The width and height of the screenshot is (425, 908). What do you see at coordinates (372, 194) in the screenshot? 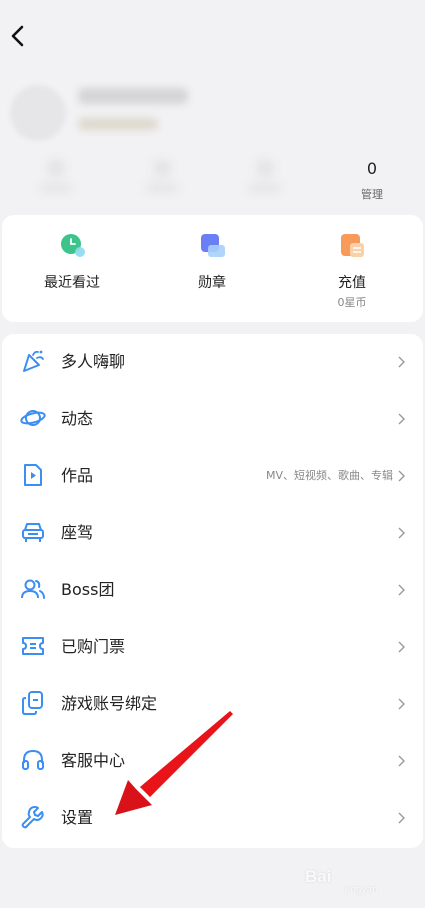
I see `manage-label: 管理` at bounding box center [372, 194].